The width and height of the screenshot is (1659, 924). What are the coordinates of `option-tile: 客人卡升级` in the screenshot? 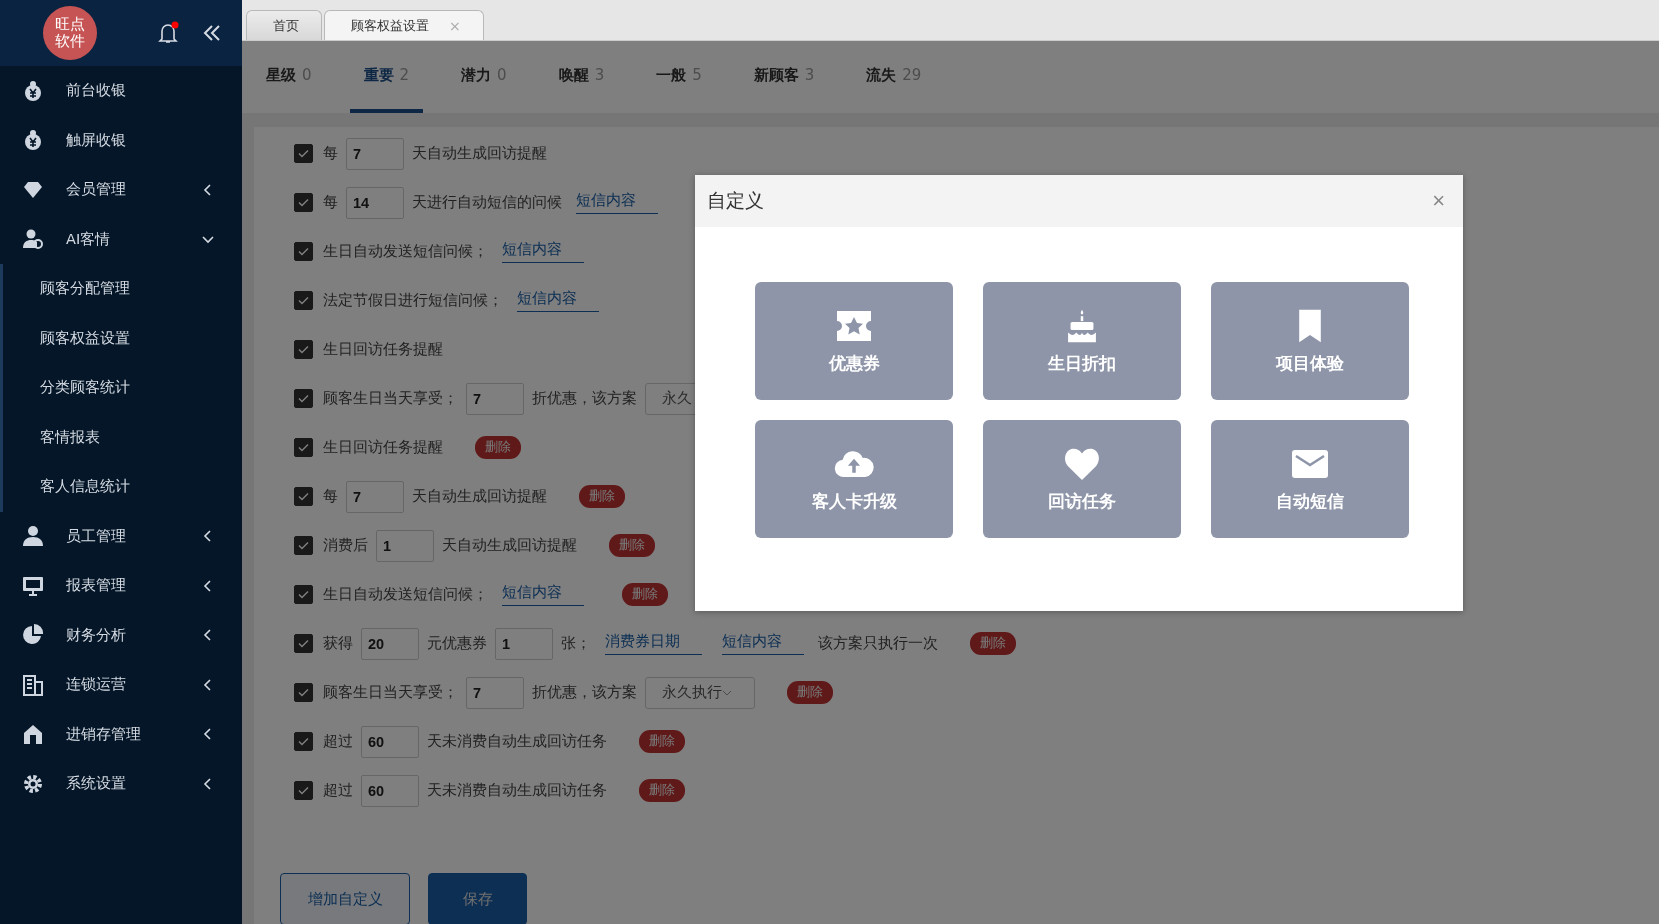 It's located at (854, 479).